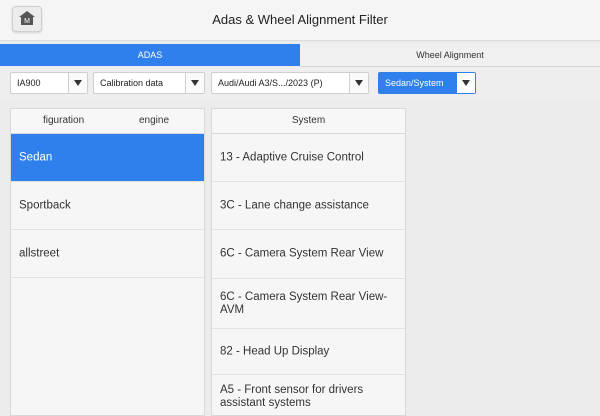 The image size is (600, 416). Describe the element at coordinates (294, 205) in the screenshot. I see `system-item-label: 3C - Lane change assistance` at that location.